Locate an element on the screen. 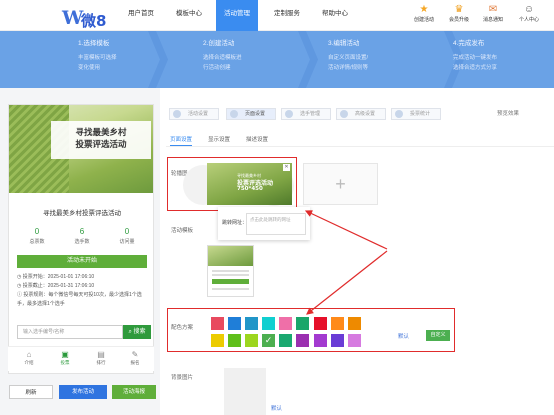 The height and width of the screenshot is (415, 554). step-2: 2.创建活动选择合适模板进 行活动创建 is located at coordinates (238, 55).